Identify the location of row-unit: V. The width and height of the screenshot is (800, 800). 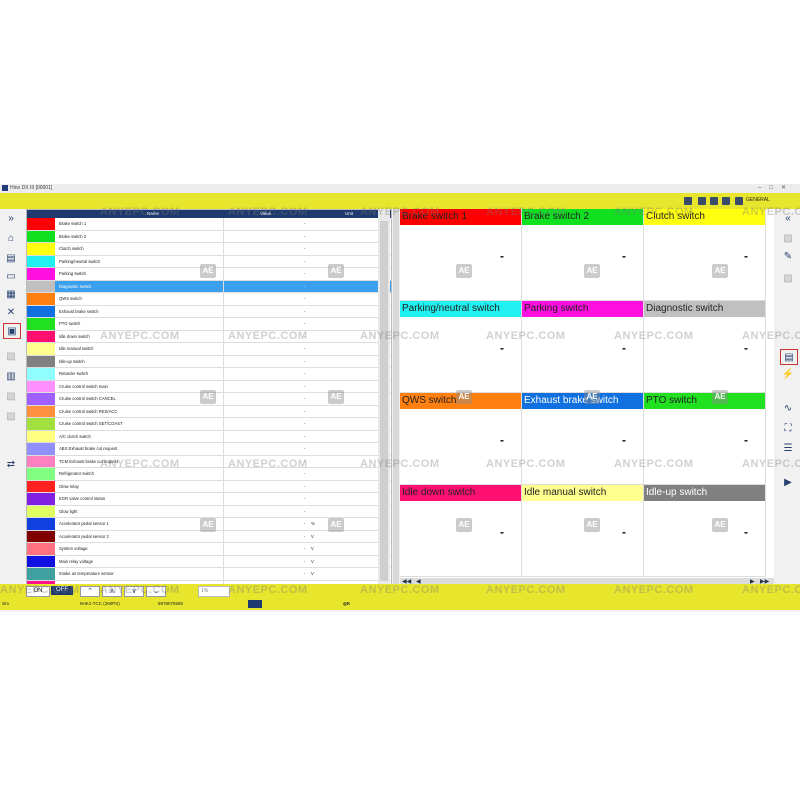
(312, 573).